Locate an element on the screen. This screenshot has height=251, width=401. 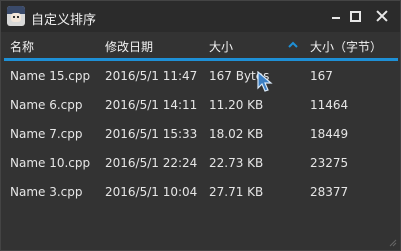
column-header-name: 名称 is located at coordinates (22, 46).